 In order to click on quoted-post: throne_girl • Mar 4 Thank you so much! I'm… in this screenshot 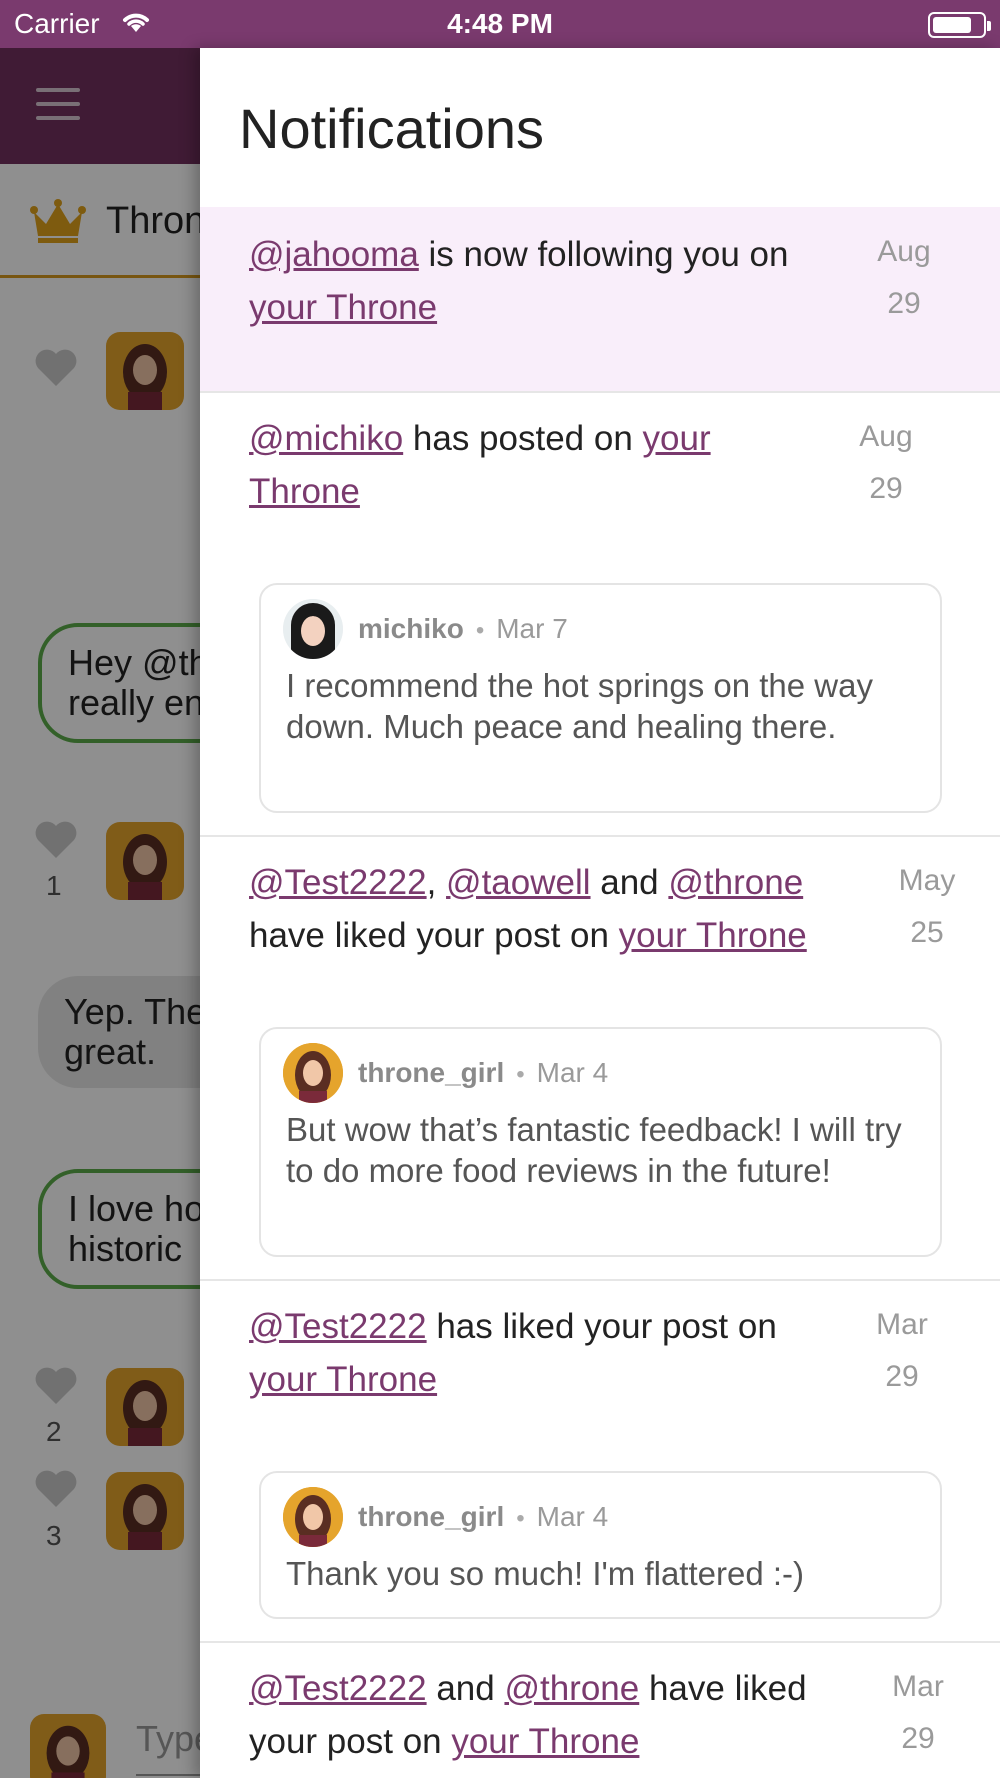, I will do `click(600, 1545)`.